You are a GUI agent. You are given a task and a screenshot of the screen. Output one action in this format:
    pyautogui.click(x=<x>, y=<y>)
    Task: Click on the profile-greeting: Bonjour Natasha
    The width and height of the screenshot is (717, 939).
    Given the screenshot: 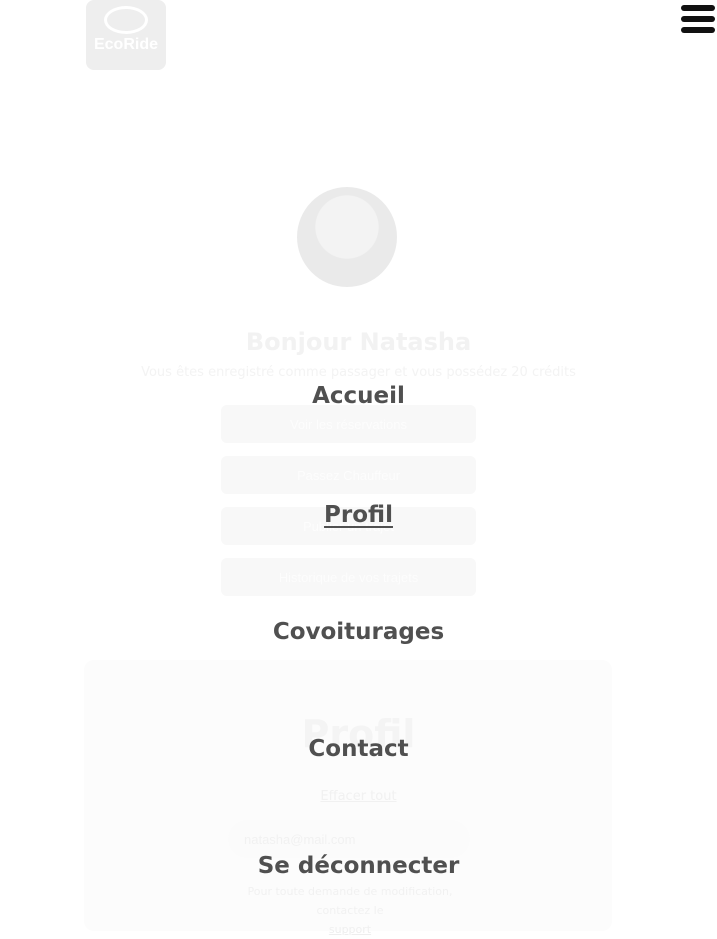 What is the action you would take?
    pyautogui.click(x=358, y=342)
    